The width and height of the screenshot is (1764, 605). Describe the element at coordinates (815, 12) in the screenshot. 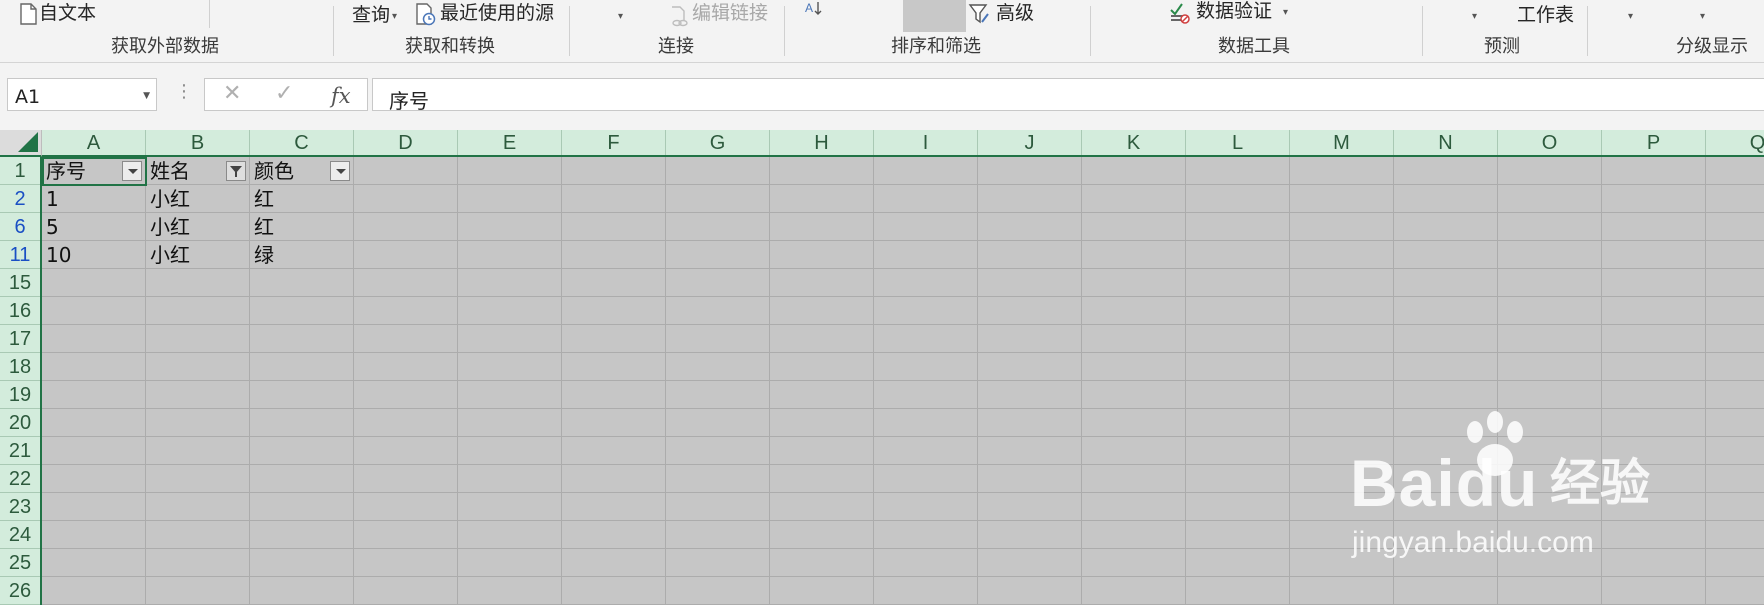

I see `sort-az-icon: A` at that location.